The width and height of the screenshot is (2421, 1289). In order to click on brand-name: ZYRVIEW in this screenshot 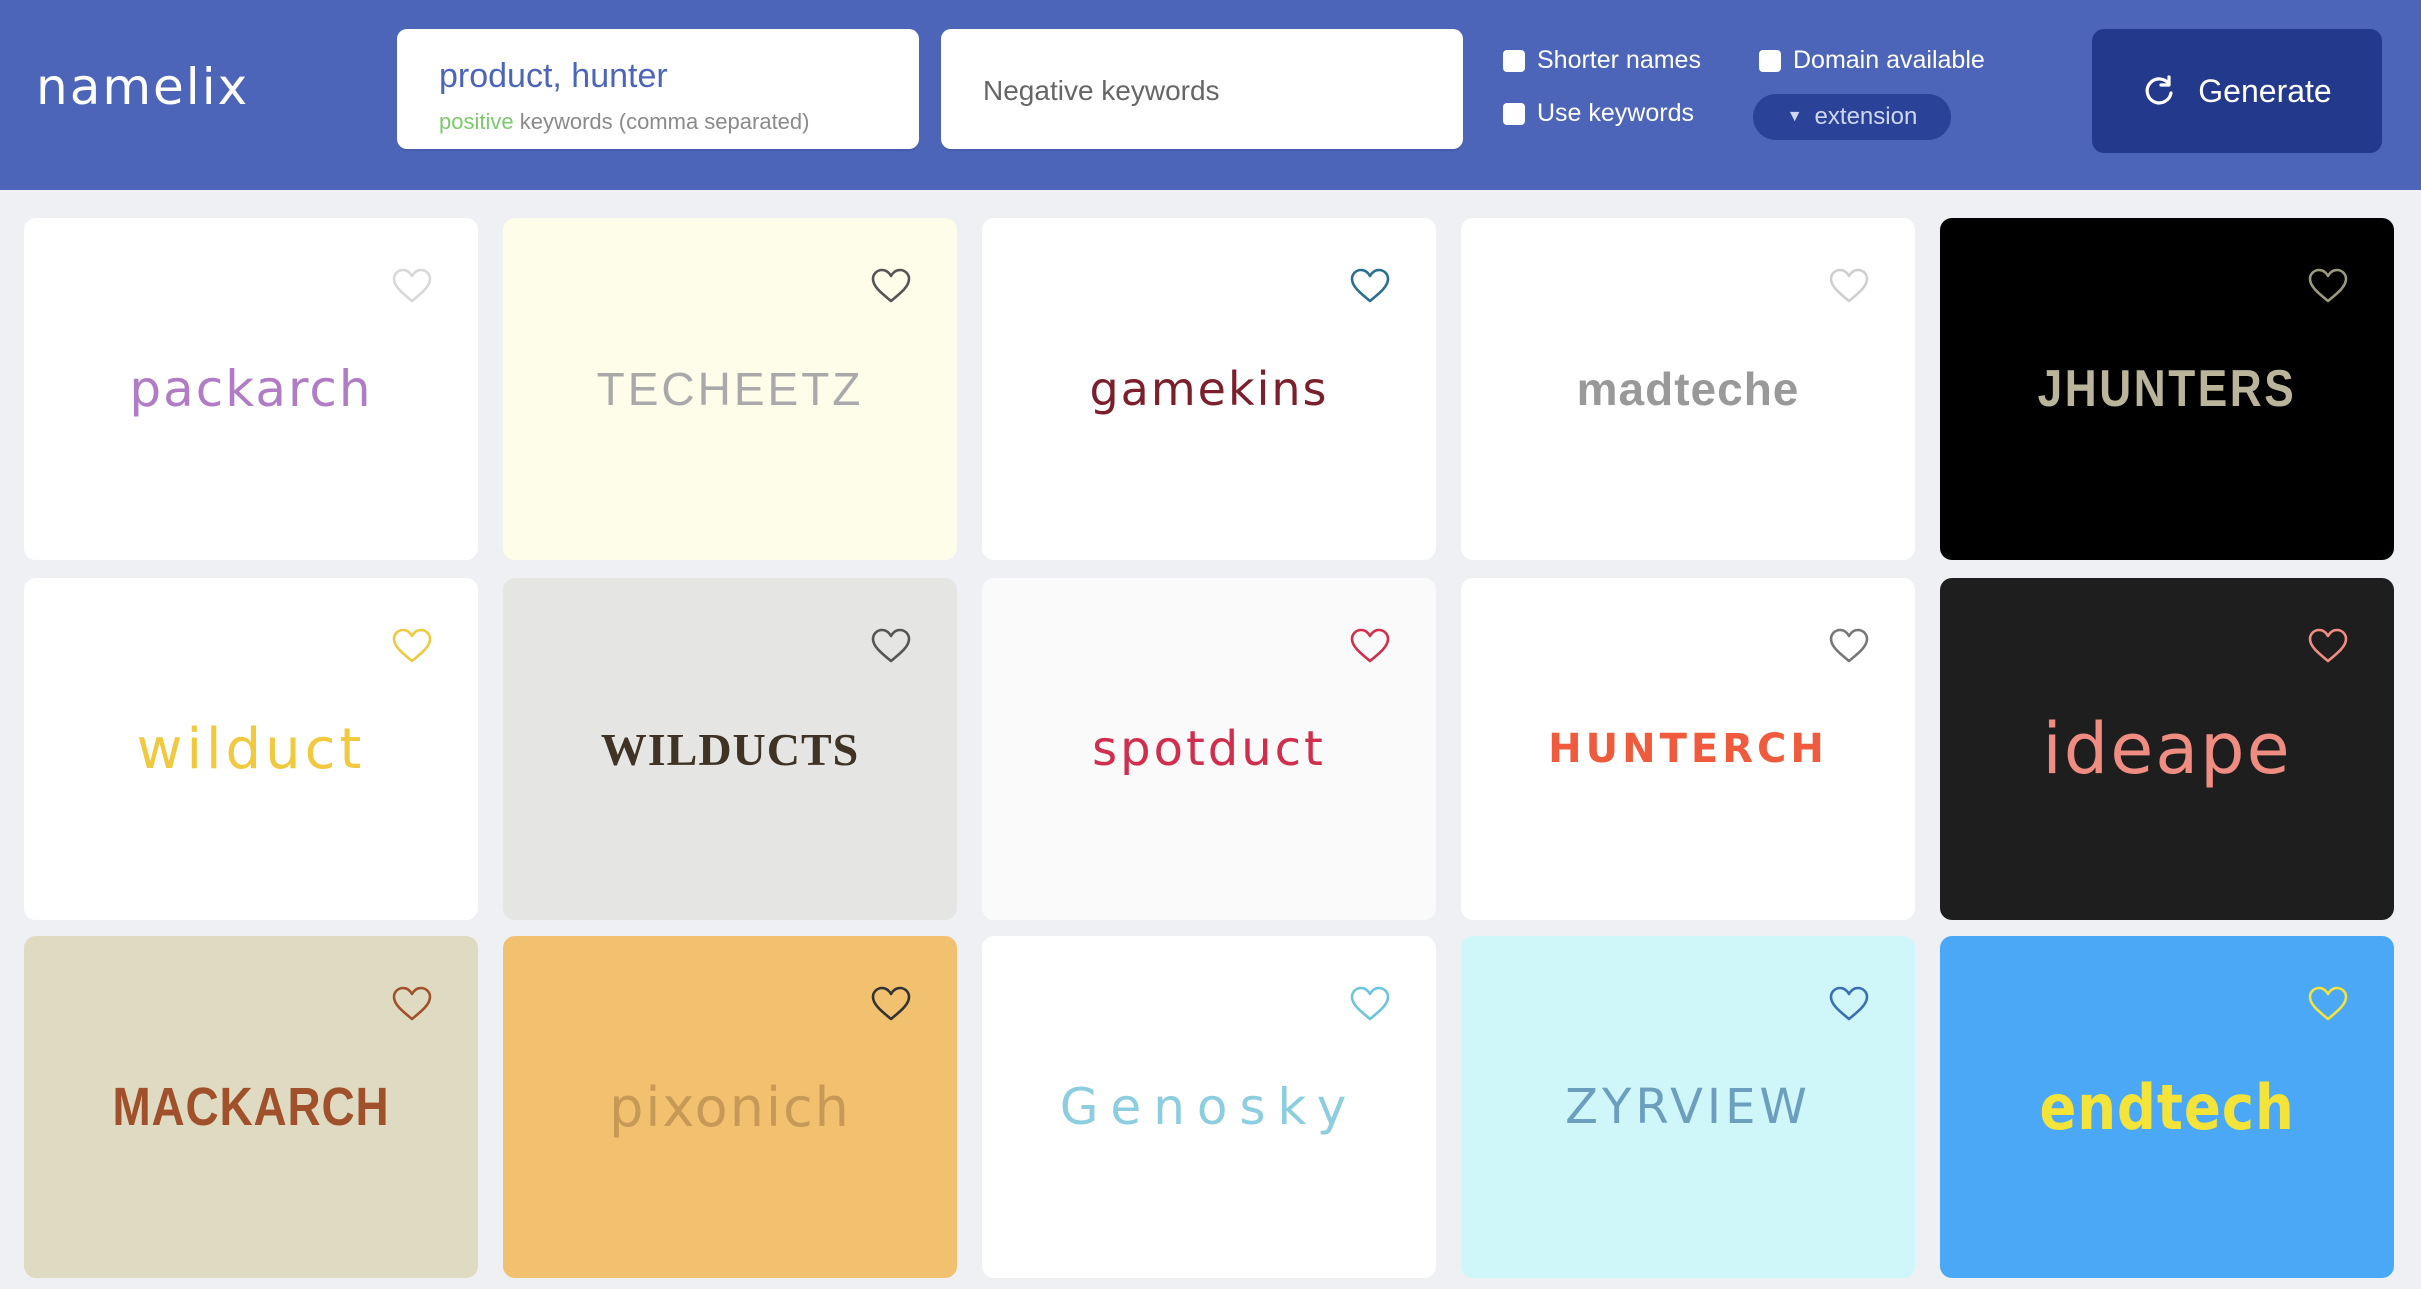, I will do `click(1688, 1107)`.